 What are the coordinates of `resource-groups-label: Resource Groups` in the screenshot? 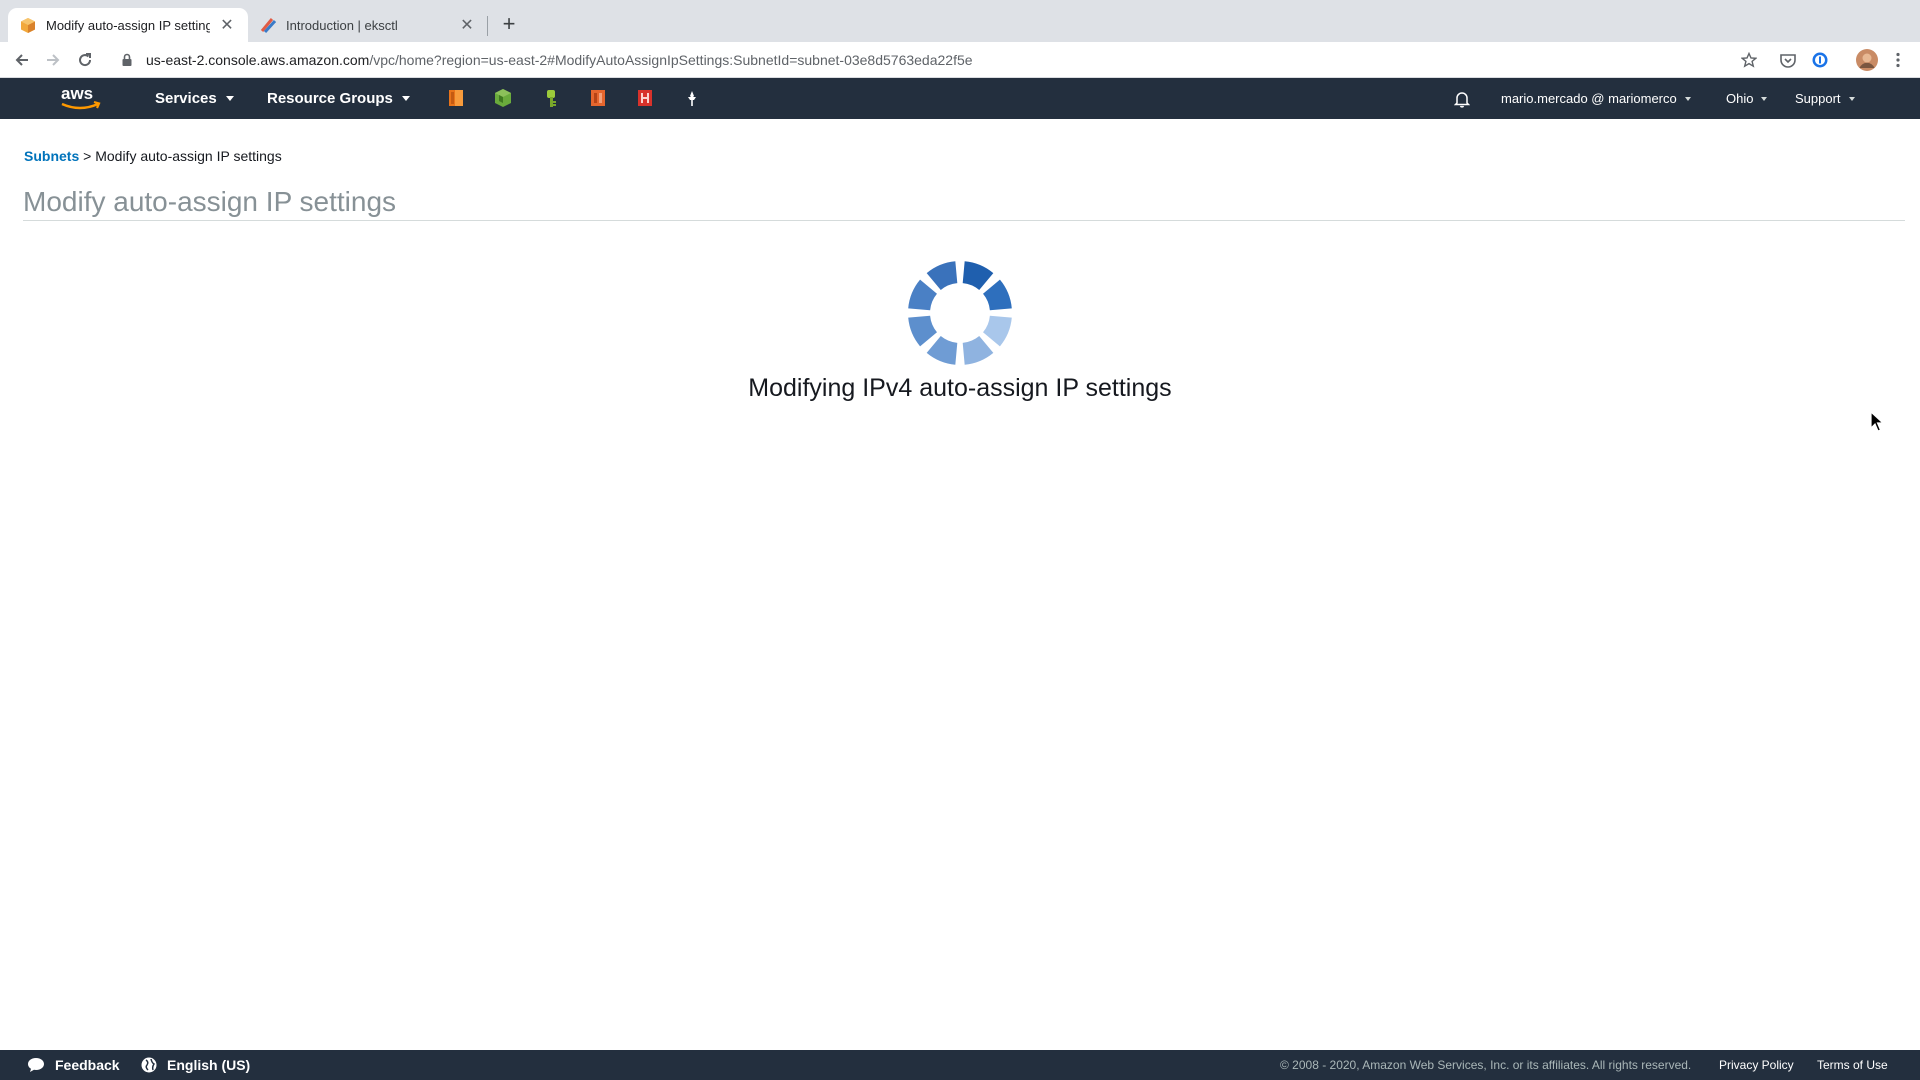 It's located at (330, 98).